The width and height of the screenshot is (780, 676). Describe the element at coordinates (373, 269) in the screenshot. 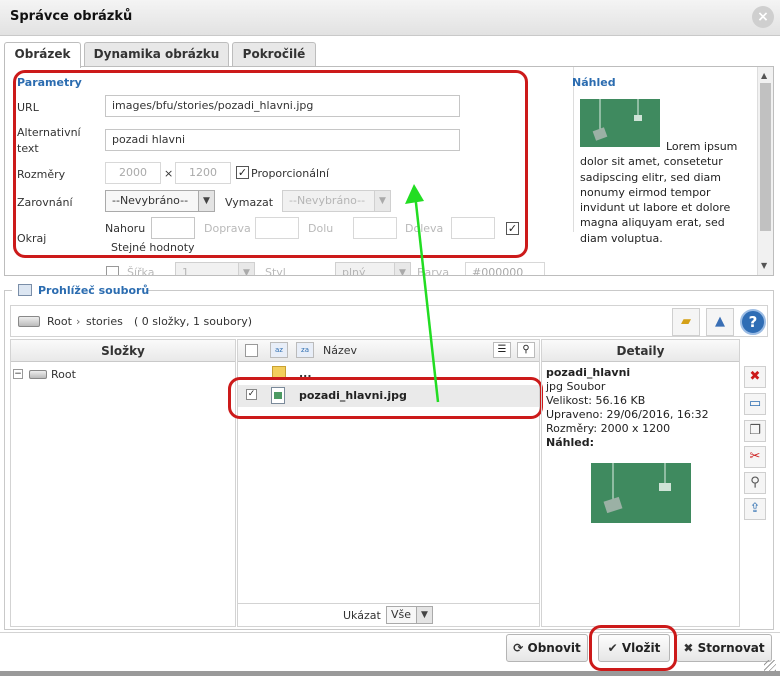

I see `border-style-select: plný ▼` at that location.